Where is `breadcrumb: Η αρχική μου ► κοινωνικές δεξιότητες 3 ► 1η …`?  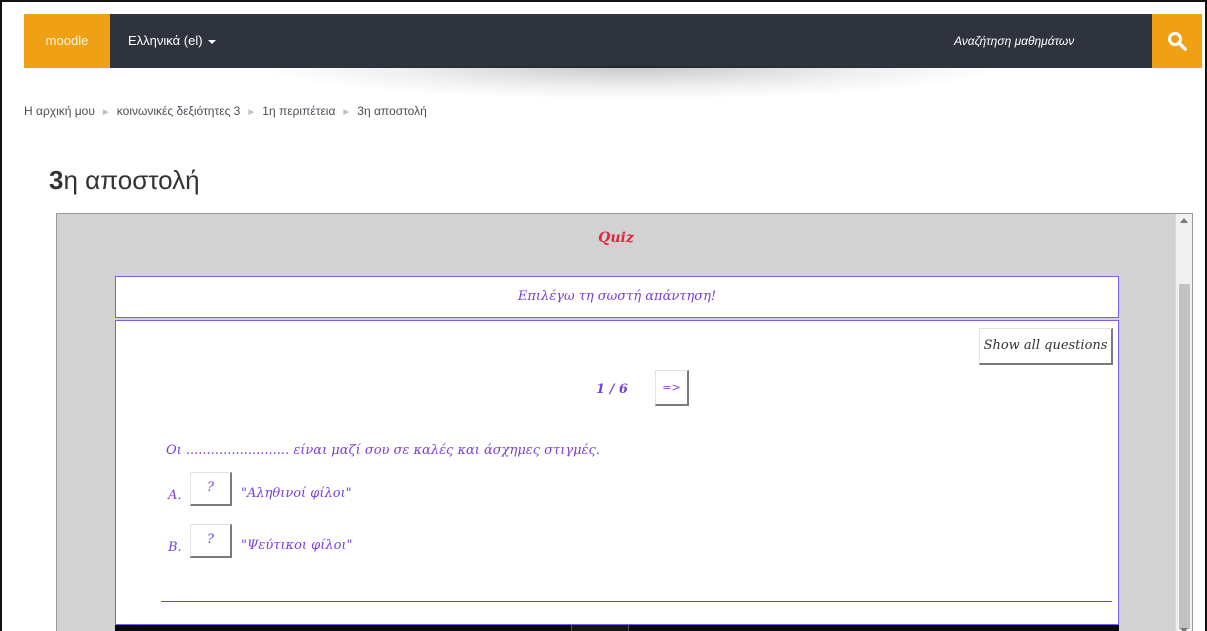 breadcrumb: Η αρχική μου ► κοινωνικές δεξιότητες 3 ► 1η … is located at coordinates (225, 111).